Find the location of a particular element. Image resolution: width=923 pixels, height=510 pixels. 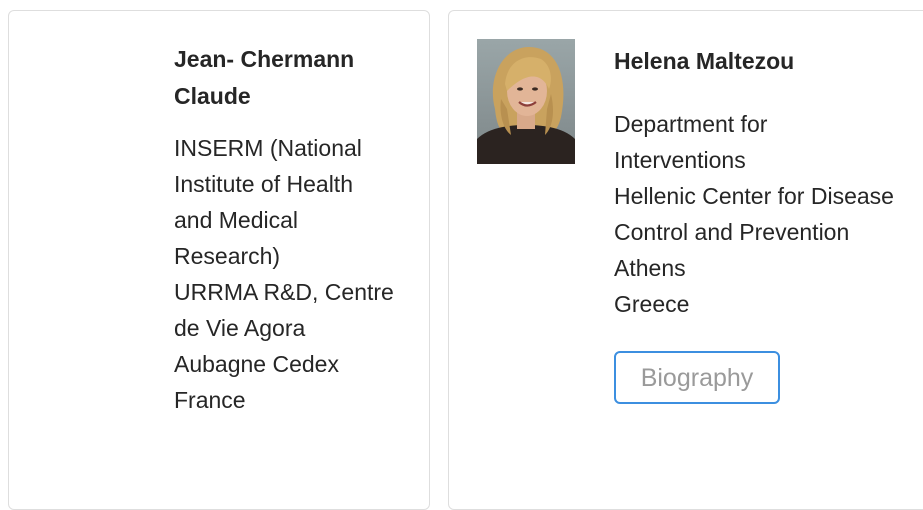

affiliation-line: Department for is located at coordinates (691, 124).